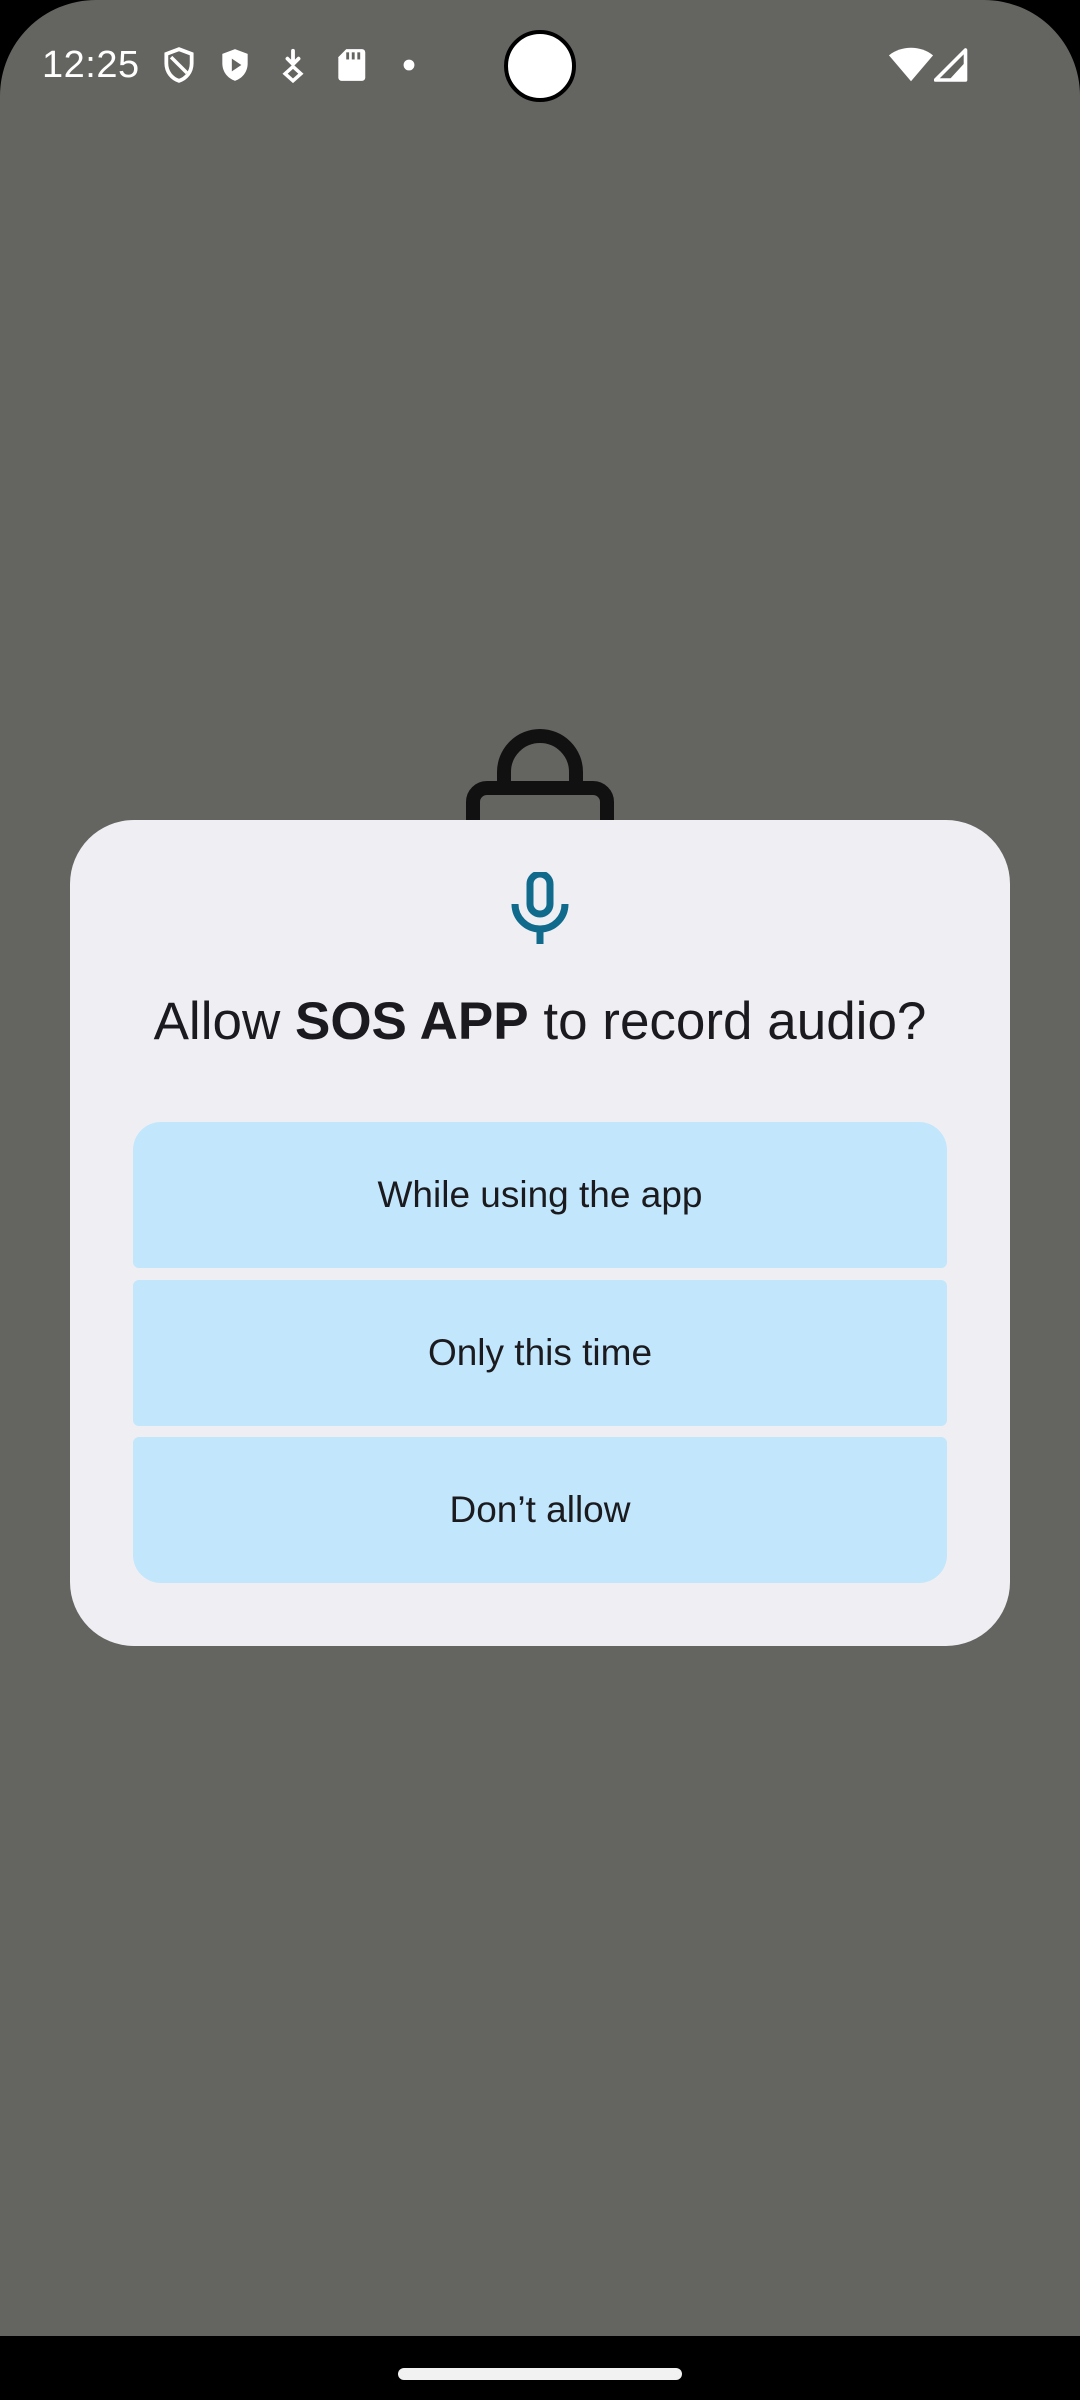  What do you see at coordinates (351, 65) in the screenshot?
I see `sd-card-icon` at bounding box center [351, 65].